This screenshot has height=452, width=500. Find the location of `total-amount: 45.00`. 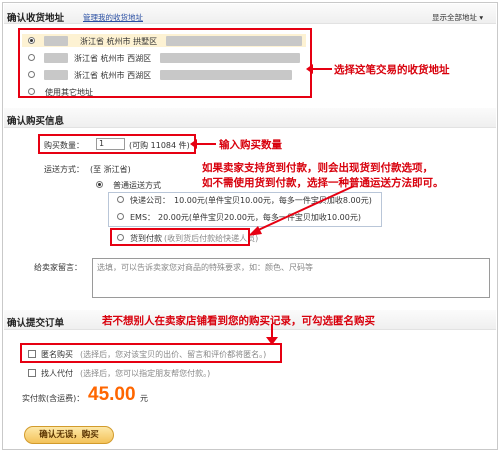

total-amount: 45.00 is located at coordinates (112, 394).